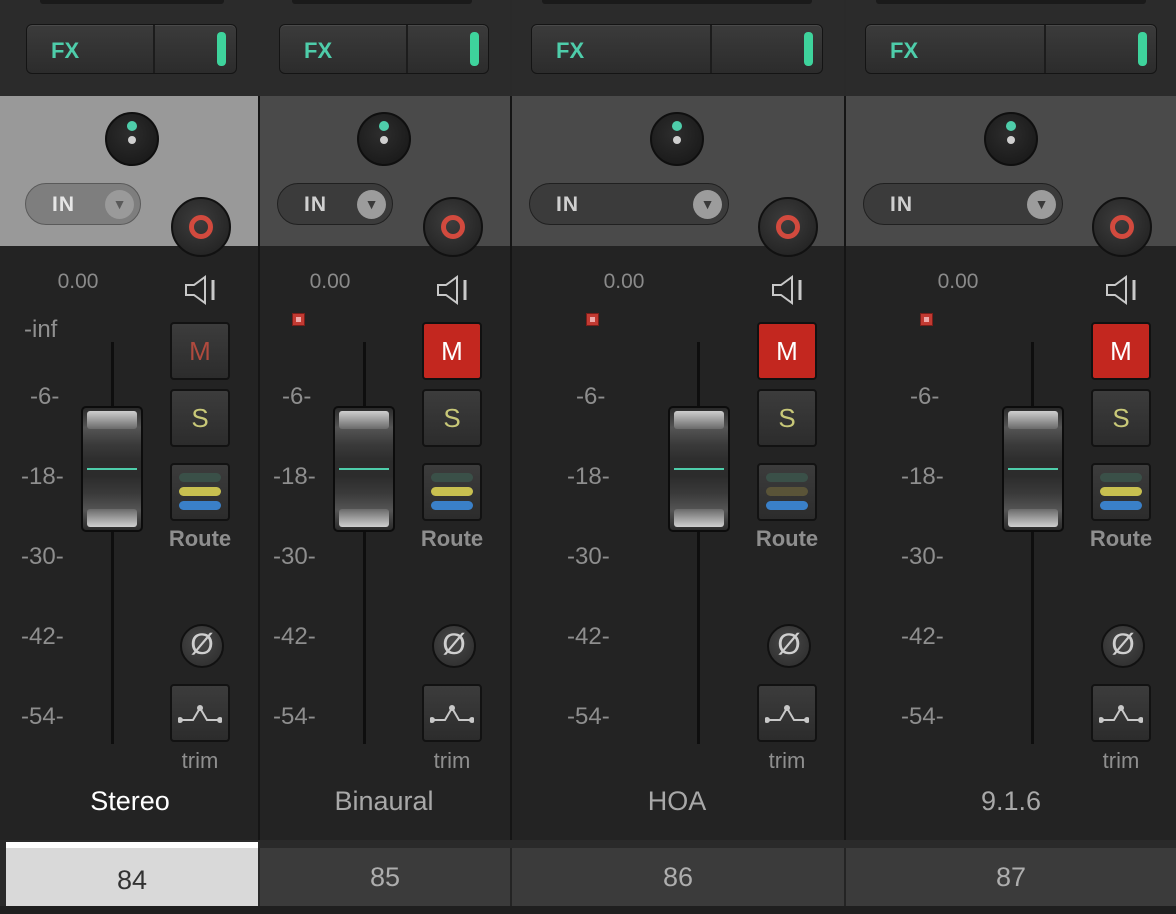 This screenshot has width=1176, height=914. I want to click on track-name: Binaural, so click(384, 801).